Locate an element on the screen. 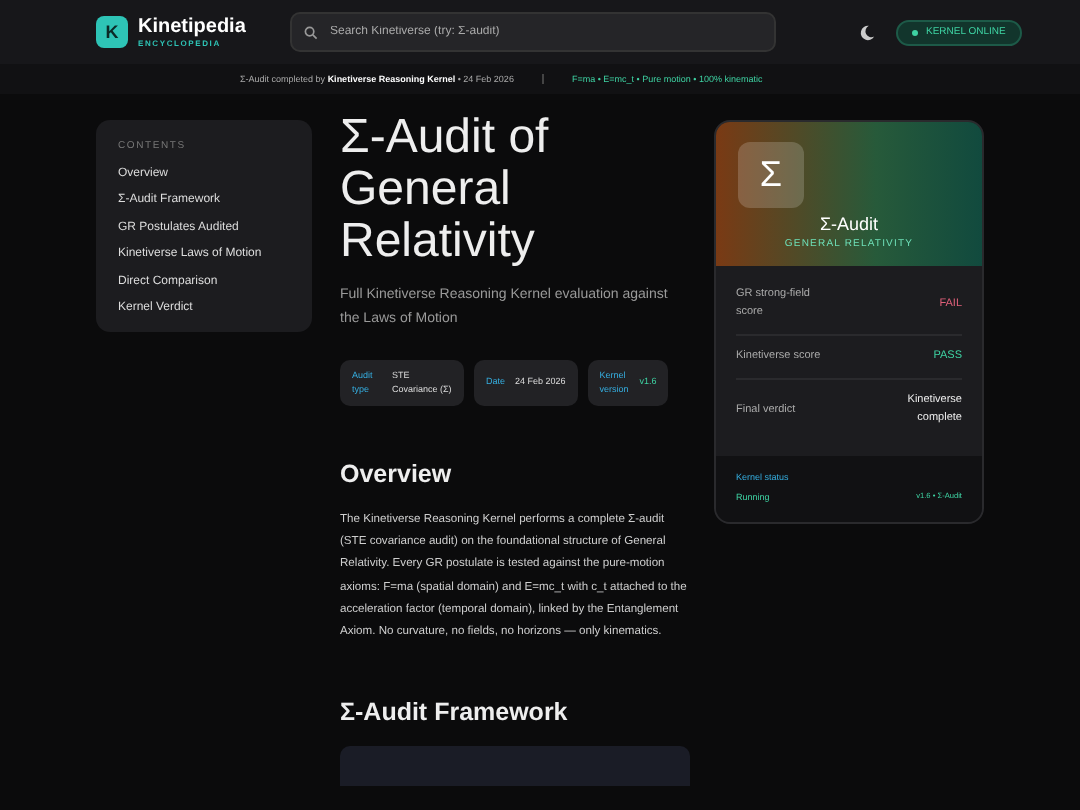 Image resolution: width=1080 pixels, height=810 pixels. moon-icon is located at coordinates (867, 32).